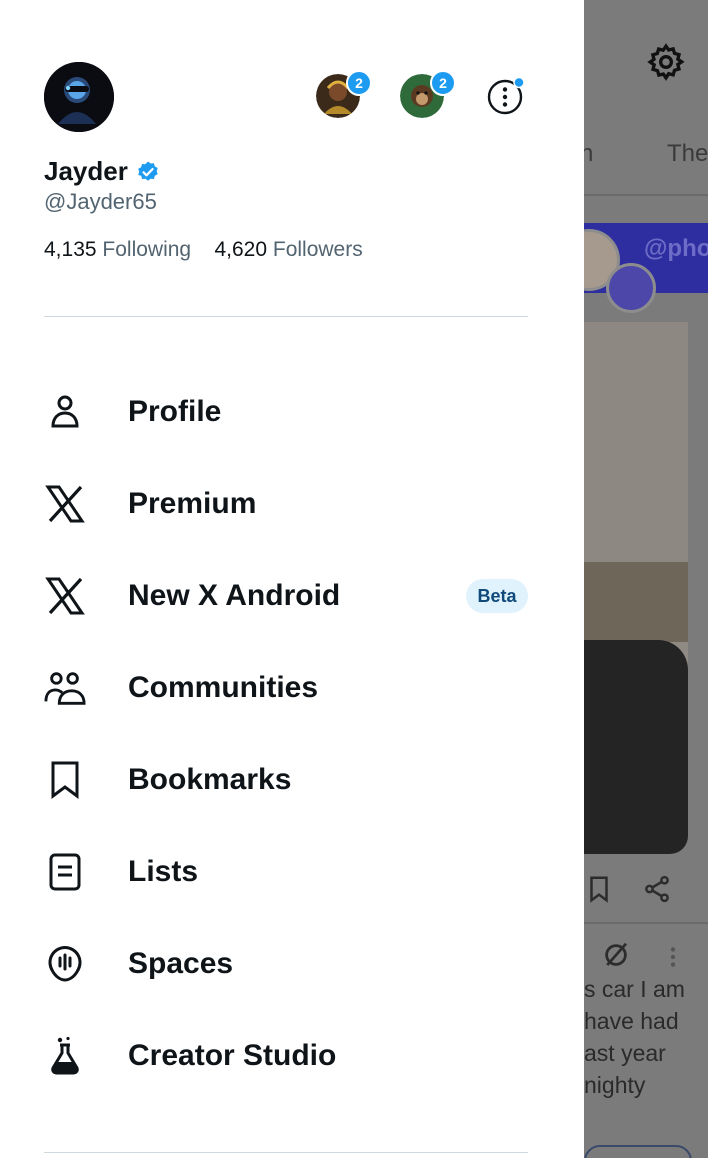 The width and height of the screenshot is (708, 1158). What do you see at coordinates (65, 688) in the screenshot?
I see `communities-icon` at bounding box center [65, 688].